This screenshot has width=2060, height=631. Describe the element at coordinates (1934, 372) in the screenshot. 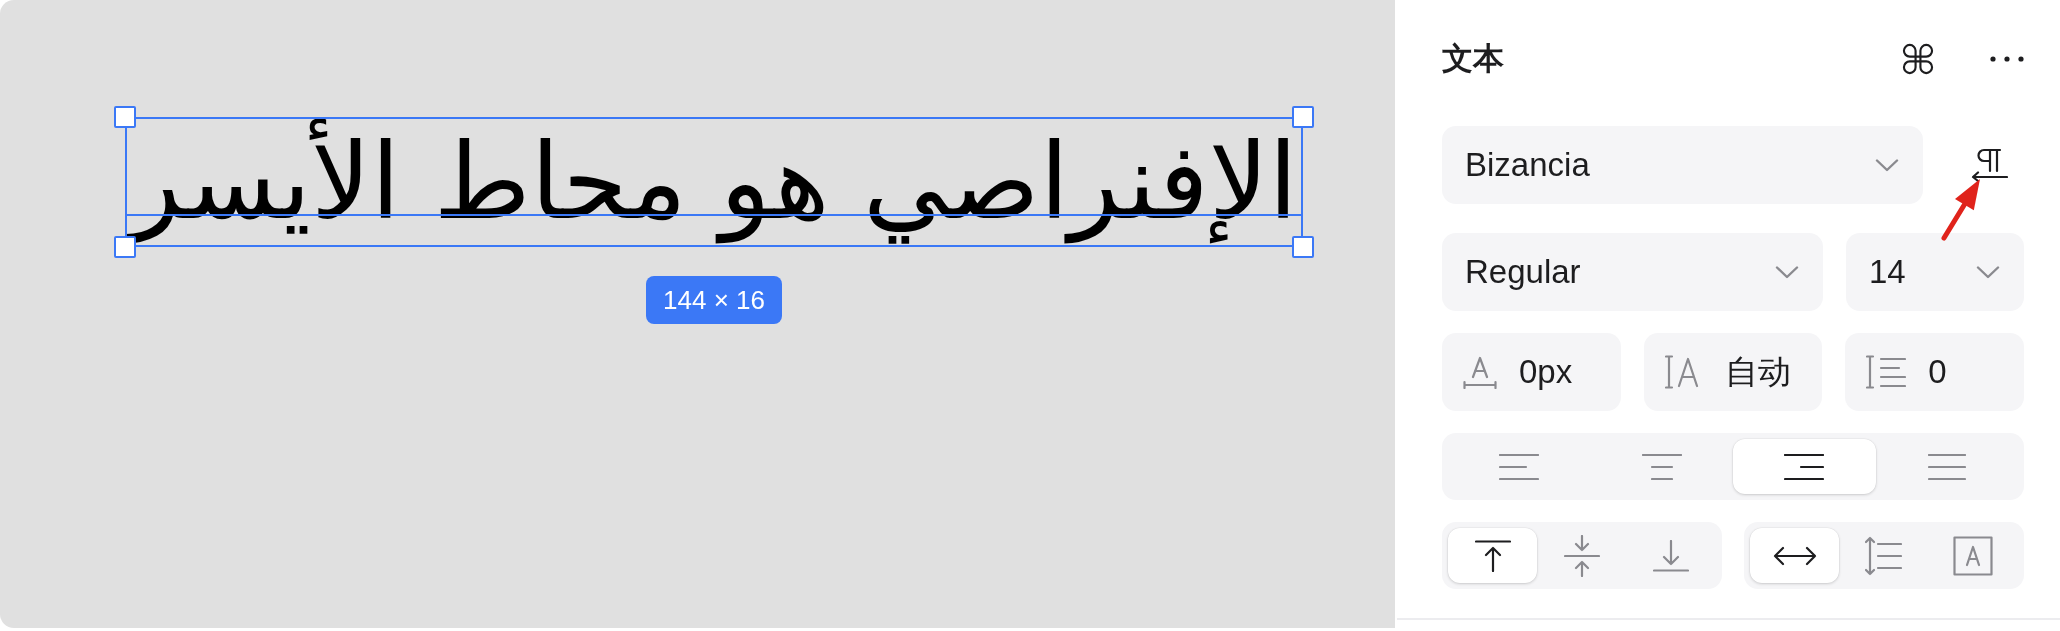

I see `paragraph-spacing-field: 0` at that location.